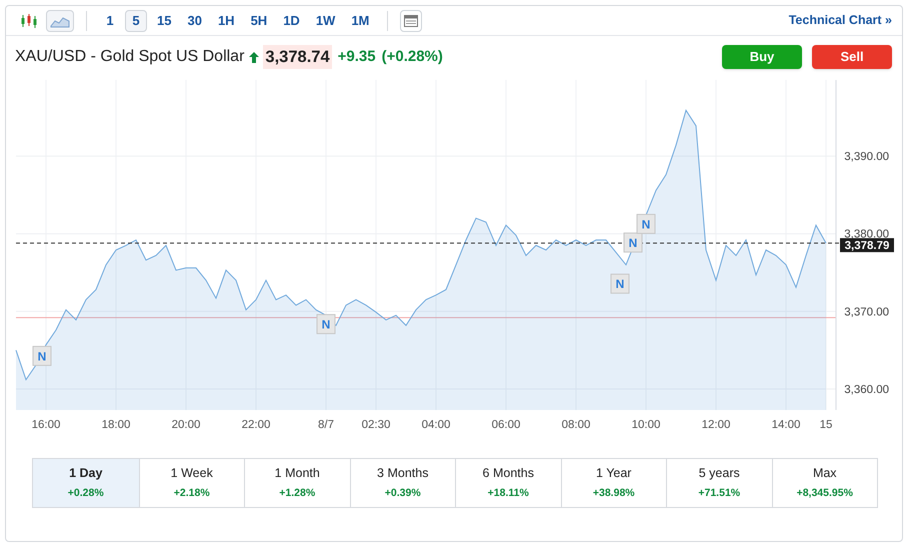  Describe the element at coordinates (840, 20) in the screenshot. I see `technical-chart-link: Technical Chart »` at that location.